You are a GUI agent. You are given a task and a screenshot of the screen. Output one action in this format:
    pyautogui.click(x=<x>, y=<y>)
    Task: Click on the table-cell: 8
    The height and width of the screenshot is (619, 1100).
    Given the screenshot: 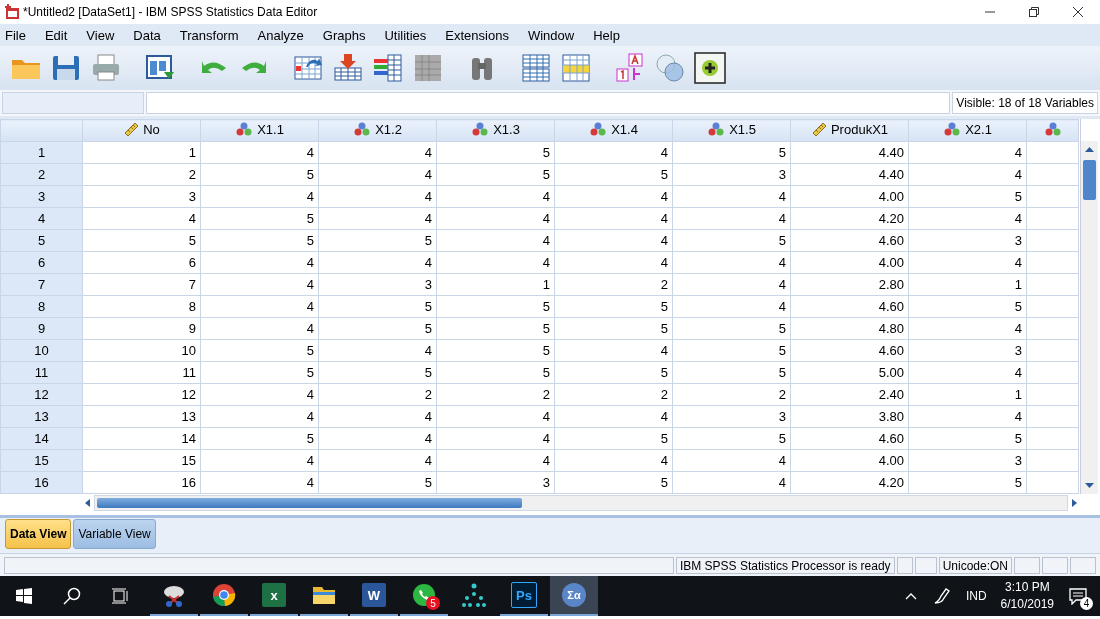 What is the action you would take?
    pyautogui.click(x=141, y=306)
    